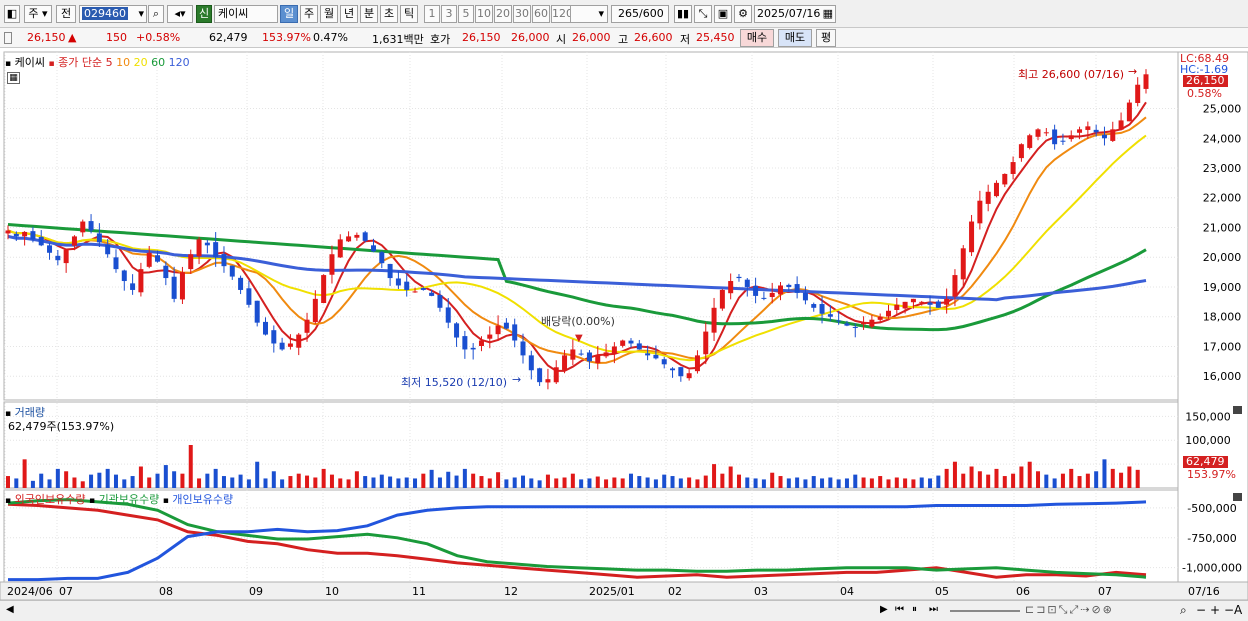 The width and height of the screenshot is (1248, 621). What do you see at coordinates (1211, 538) in the screenshot?
I see `holding-tick-1: -750,000` at bounding box center [1211, 538].